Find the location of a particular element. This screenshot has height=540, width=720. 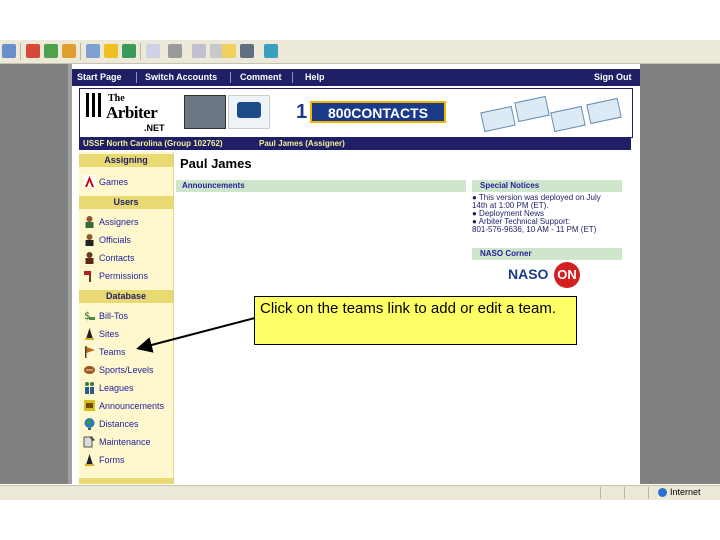

nav-help: Help is located at coordinates (315, 77).